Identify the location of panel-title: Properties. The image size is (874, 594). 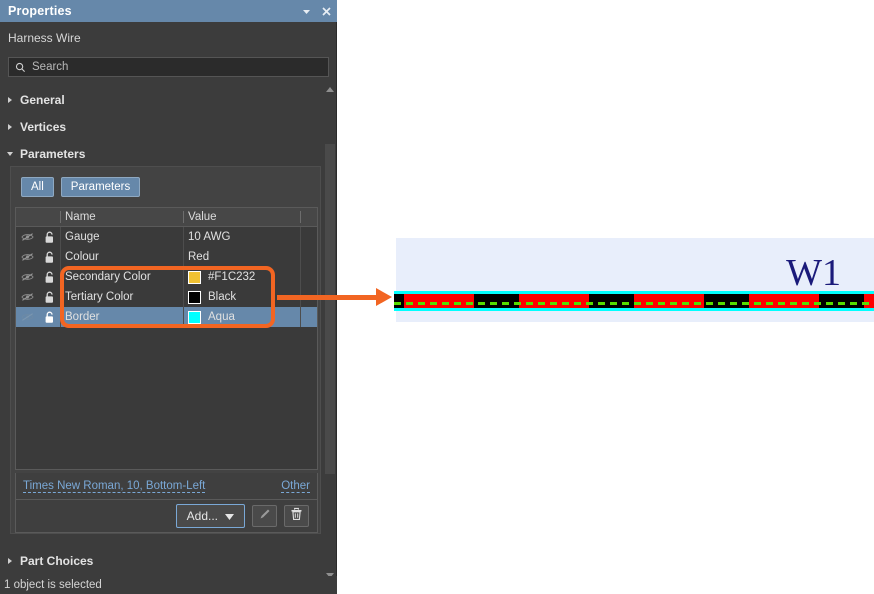
(40, 11).